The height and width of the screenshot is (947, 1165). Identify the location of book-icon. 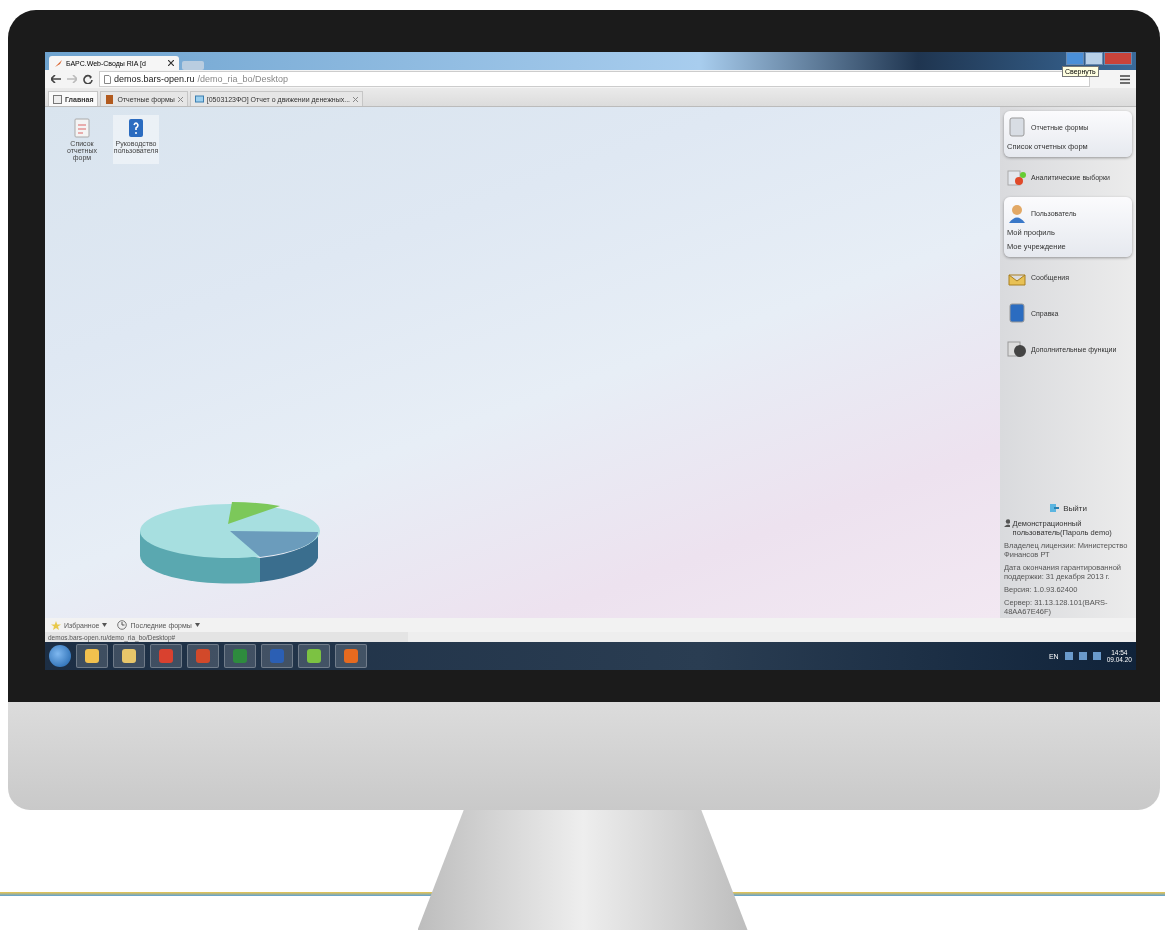
(110, 99).